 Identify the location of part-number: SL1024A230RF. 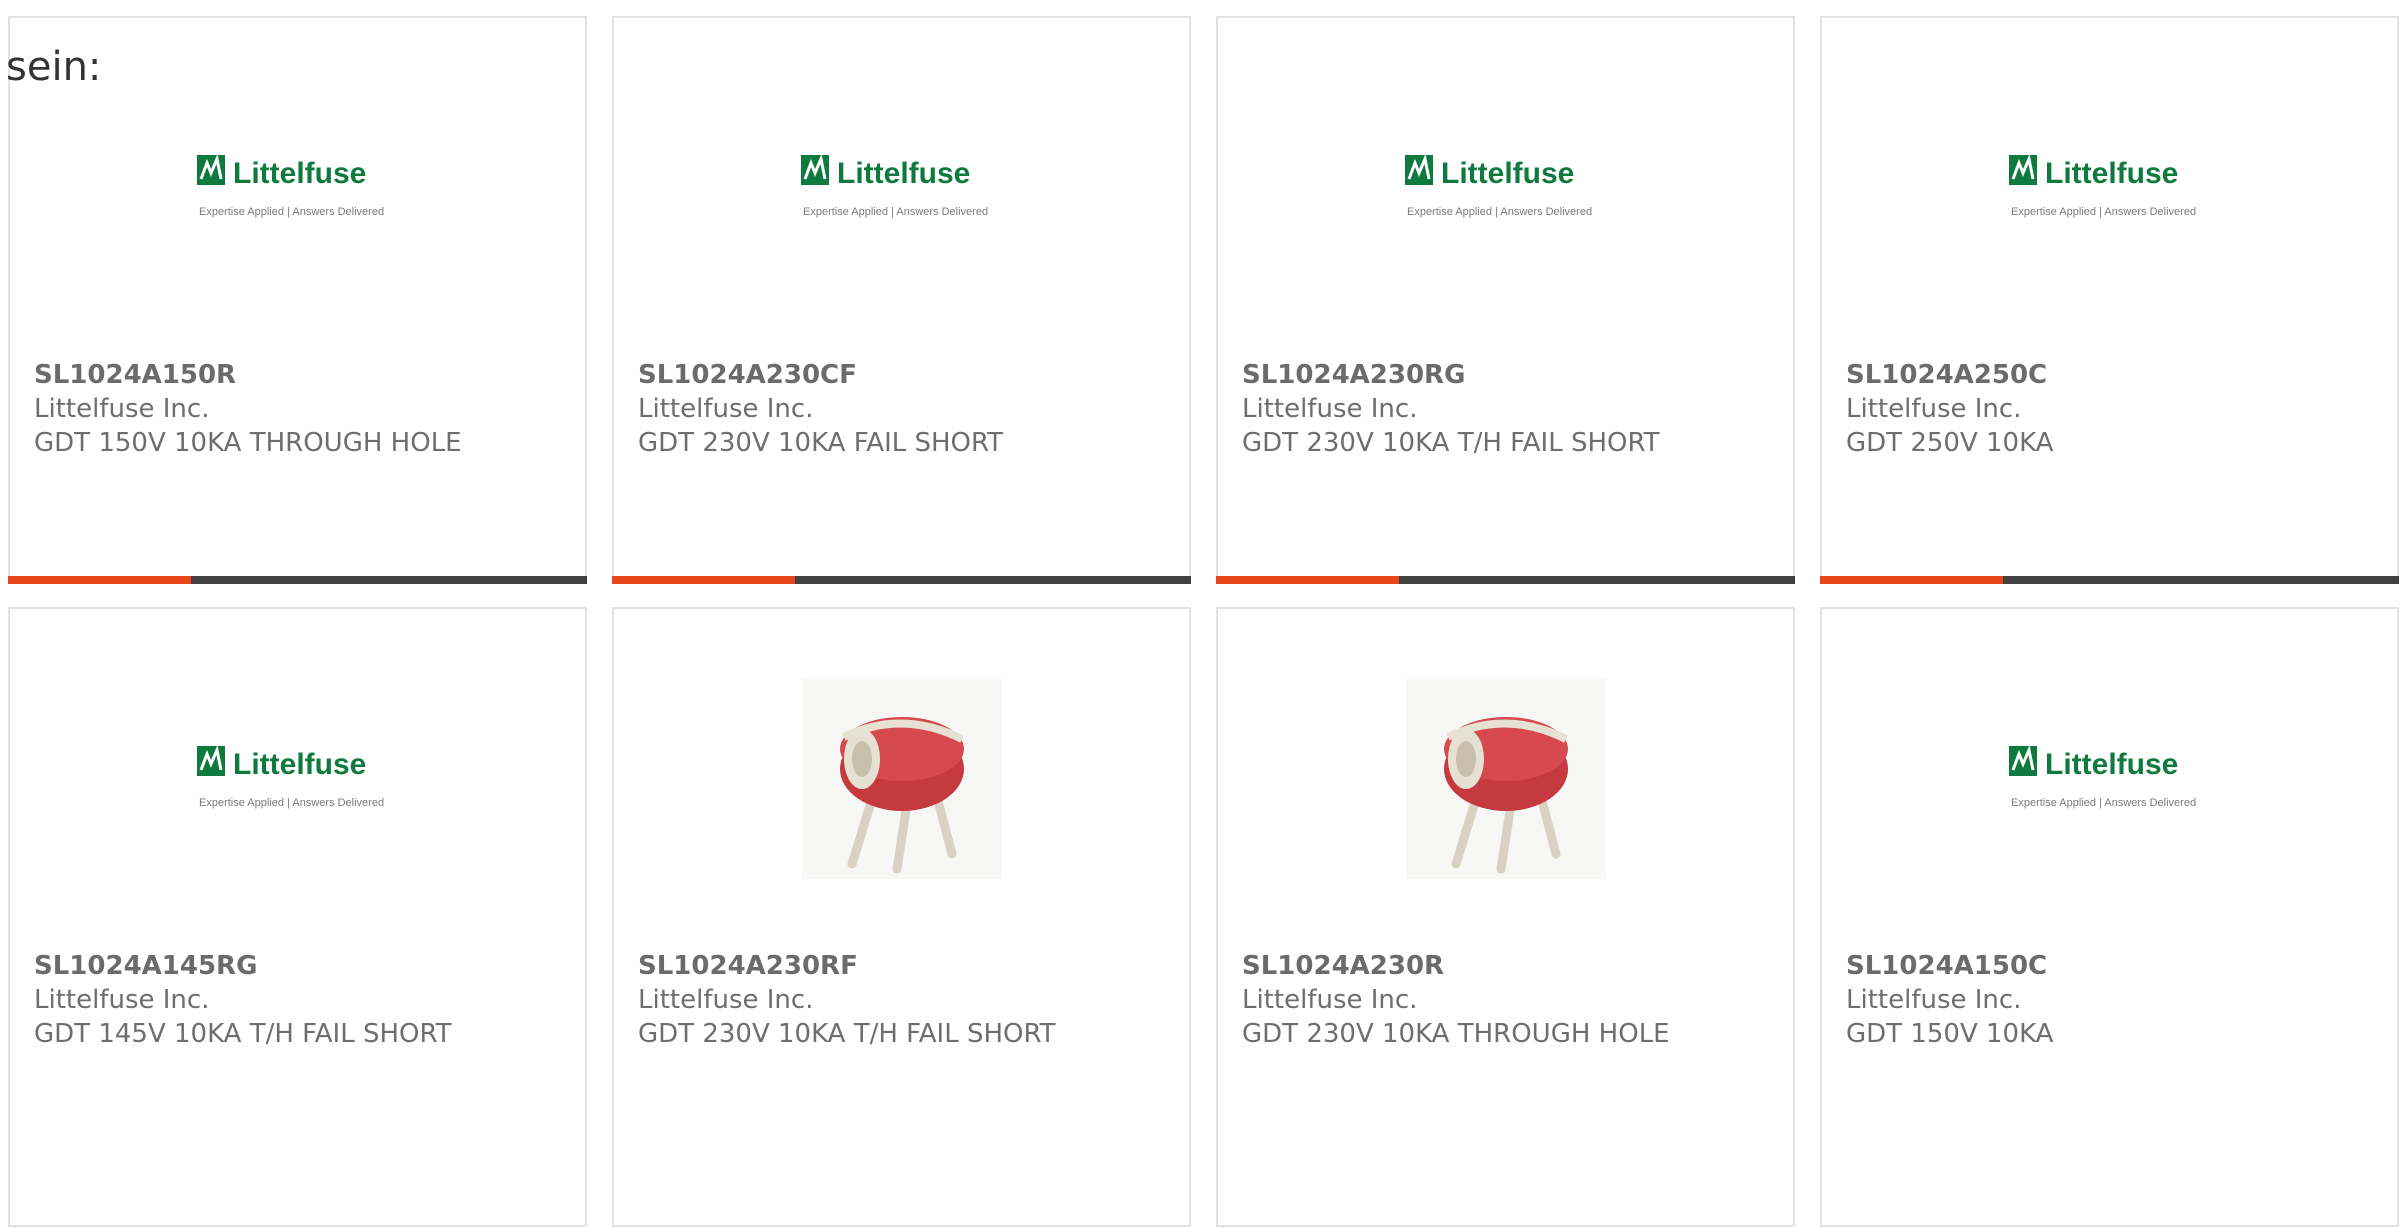
(847, 966).